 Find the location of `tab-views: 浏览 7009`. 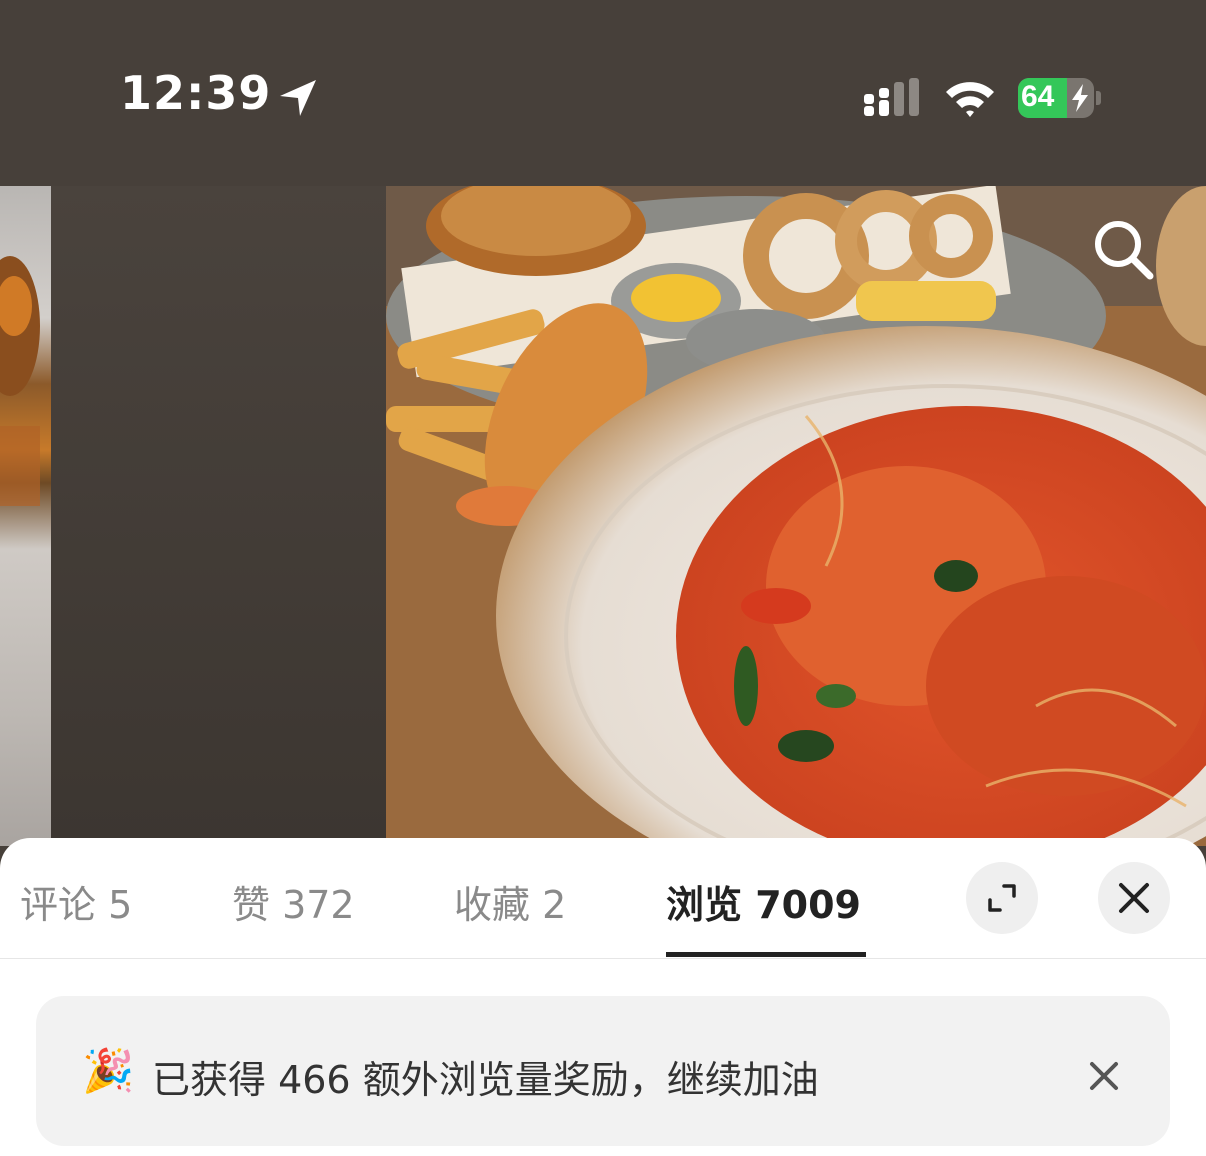

tab-views: 浏览 7009 is located at coordinates (763, 901).